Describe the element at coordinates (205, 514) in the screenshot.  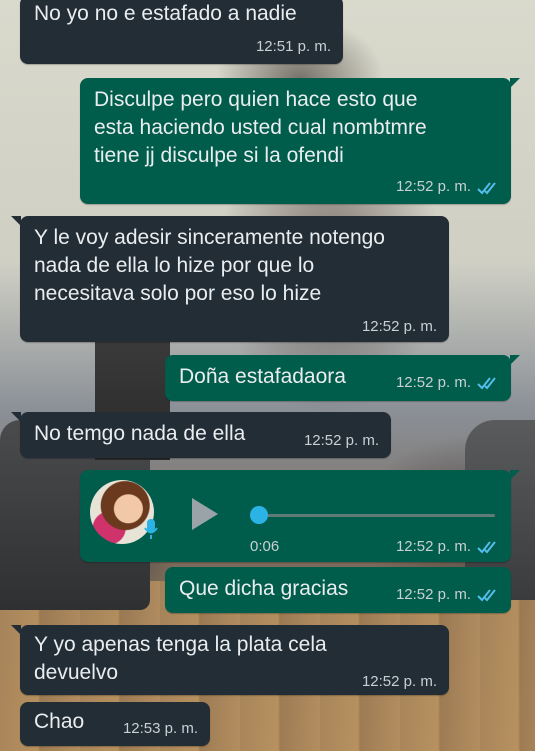
I see `play-icon` at that location.